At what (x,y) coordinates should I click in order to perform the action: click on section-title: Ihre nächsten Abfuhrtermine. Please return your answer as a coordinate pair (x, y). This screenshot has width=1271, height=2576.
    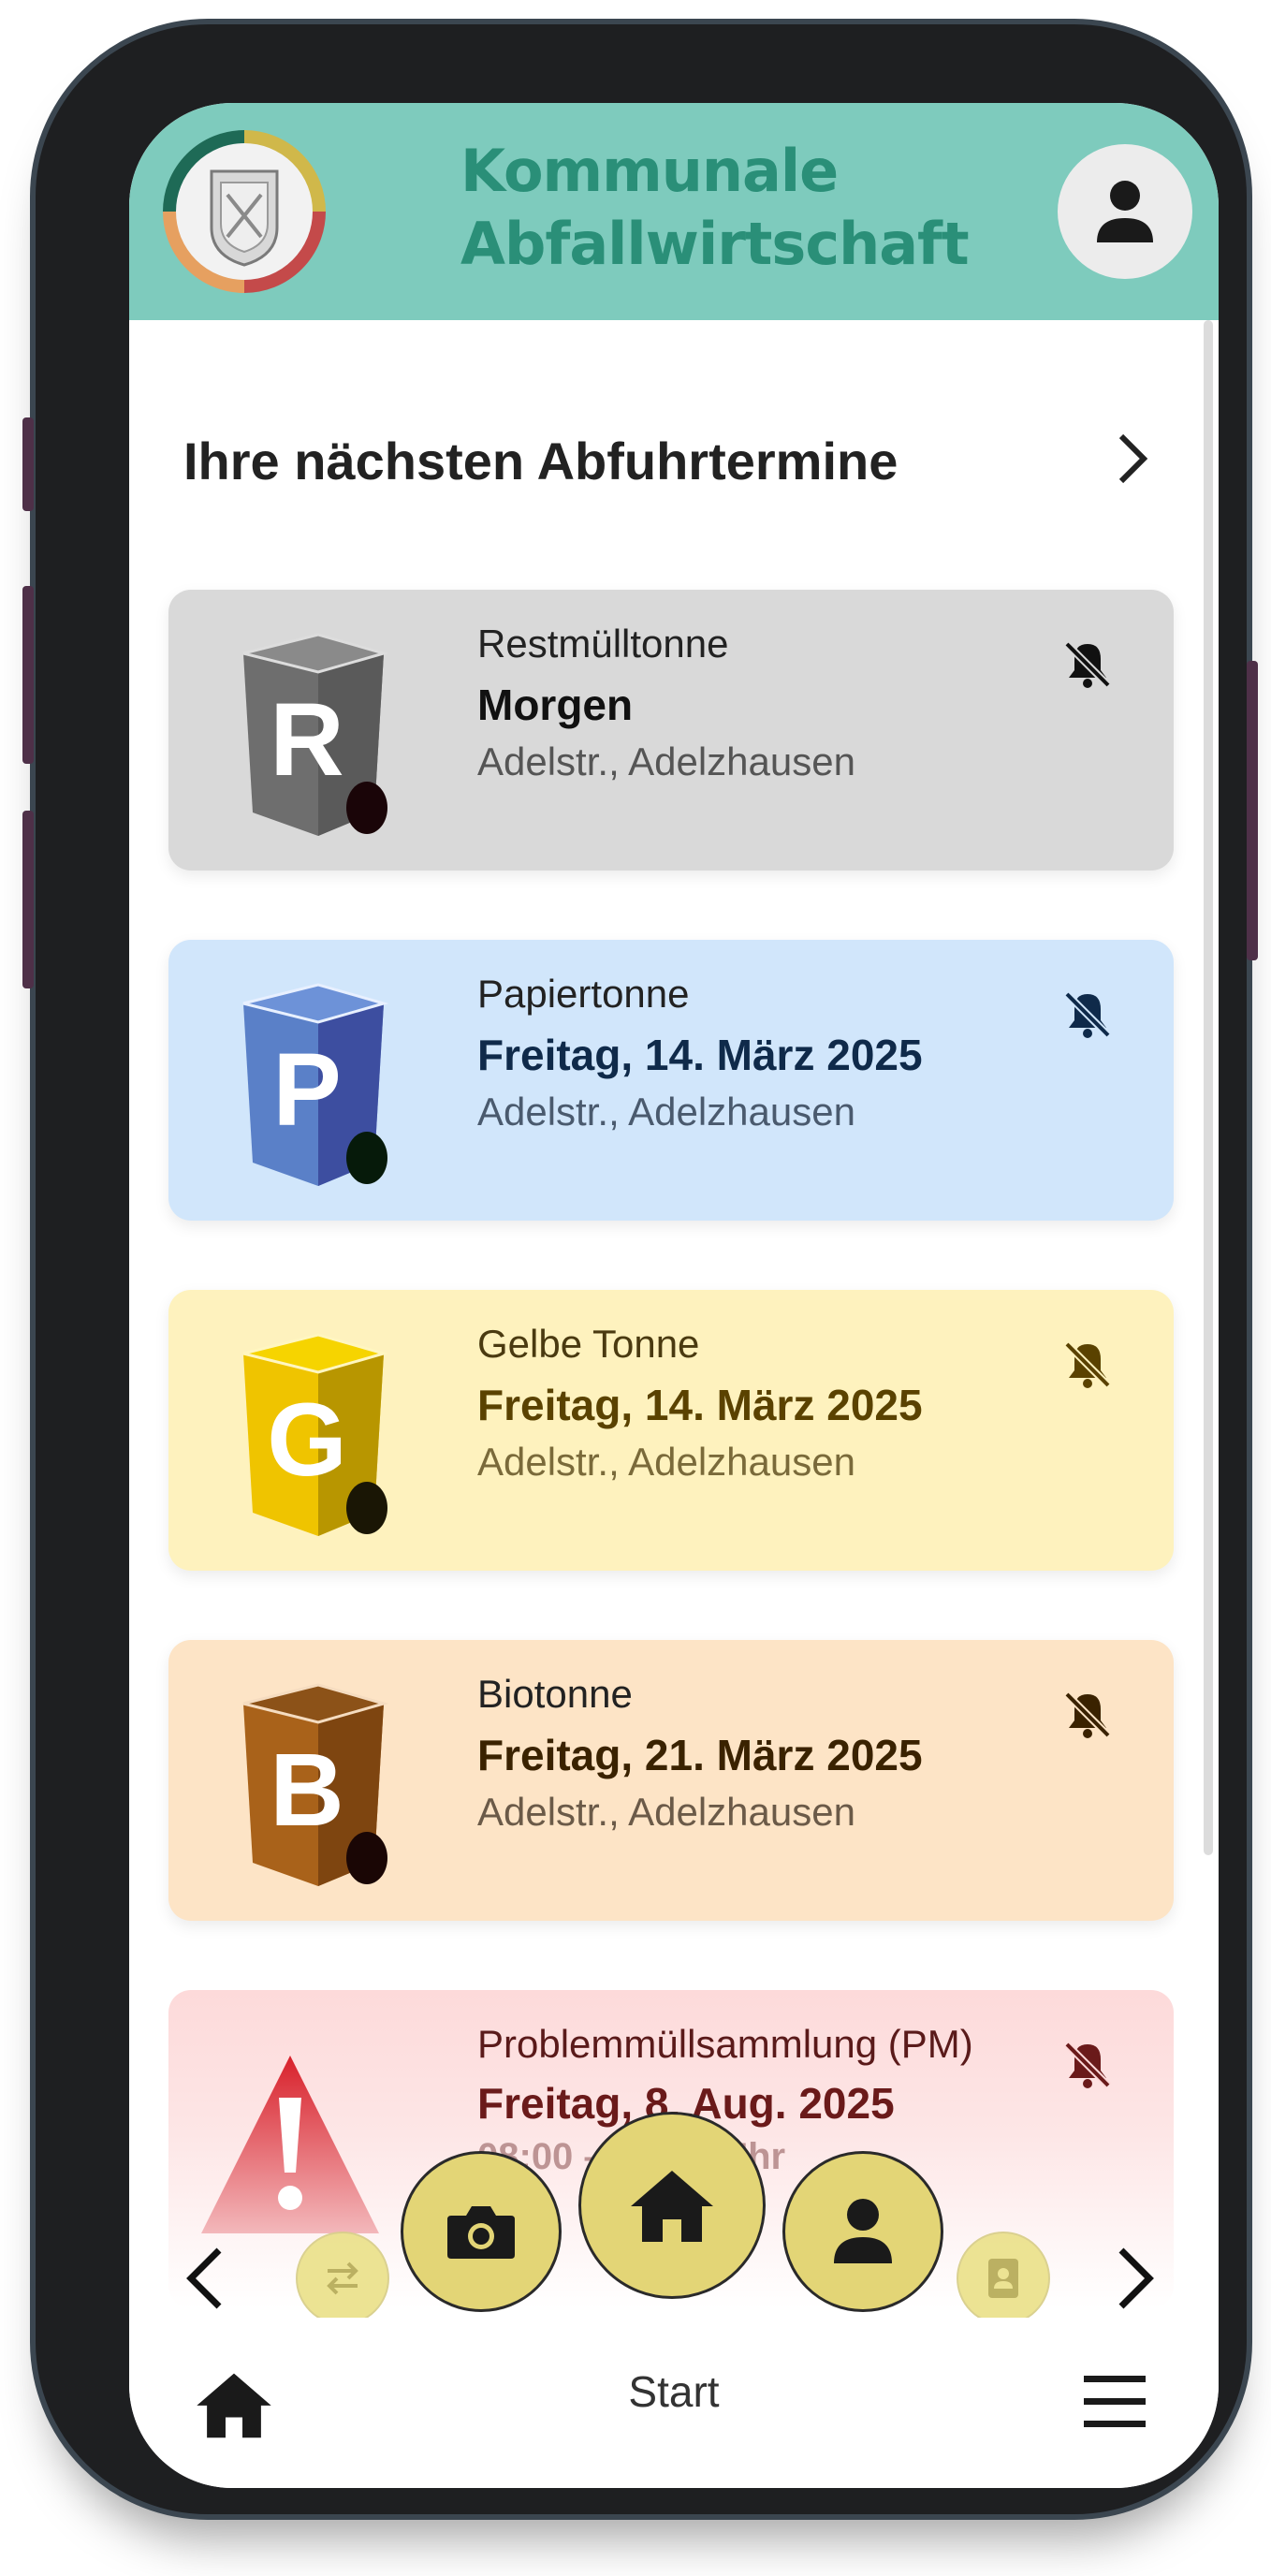
    Looking at the image, I should click on (540, 461).